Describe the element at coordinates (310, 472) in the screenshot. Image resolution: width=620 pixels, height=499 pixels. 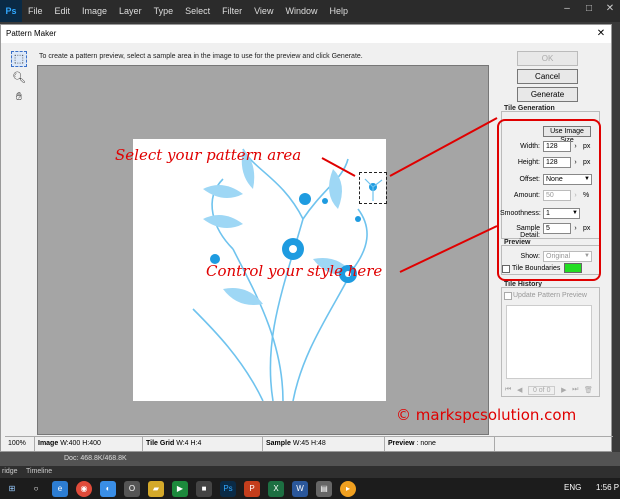
I see `panel-tab-strip: ridge Timeline` at that location.